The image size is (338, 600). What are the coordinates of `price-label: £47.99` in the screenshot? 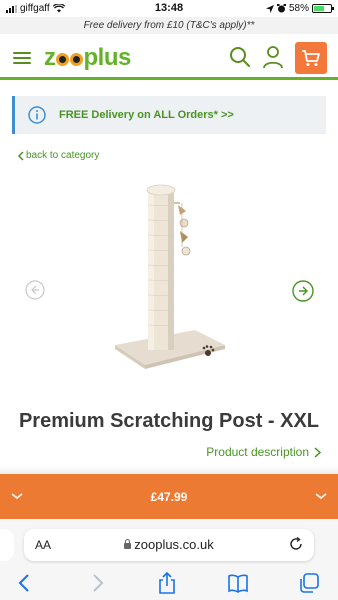 It's located at (169, 496).